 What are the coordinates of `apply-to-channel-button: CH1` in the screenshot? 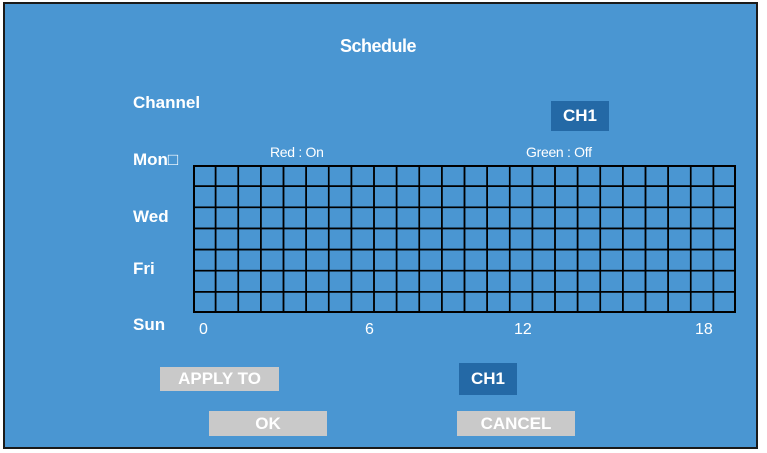 It's located at (488, 379).